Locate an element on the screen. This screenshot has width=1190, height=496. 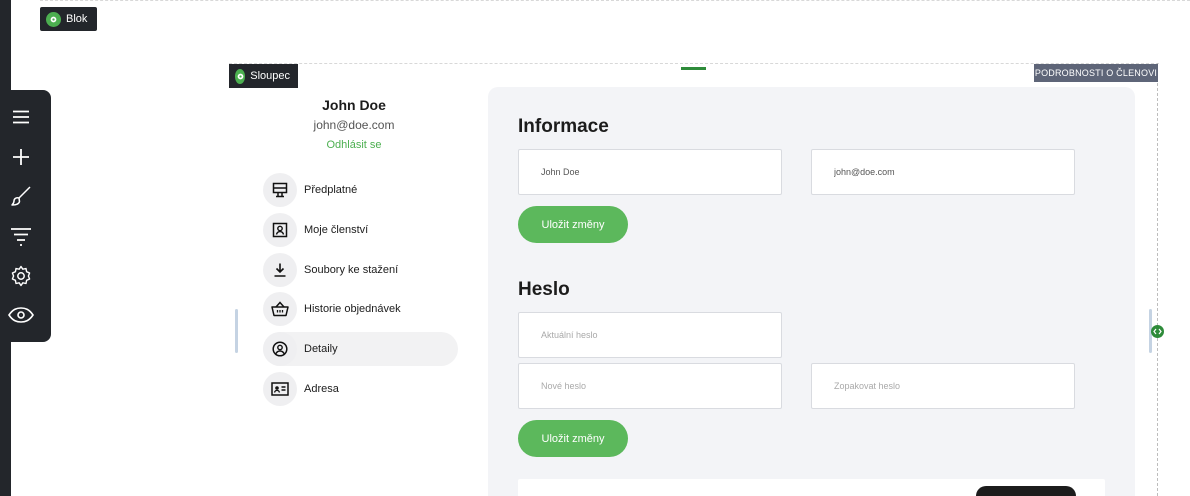
column-label: Sloupec is located at coordinates (263, 76).